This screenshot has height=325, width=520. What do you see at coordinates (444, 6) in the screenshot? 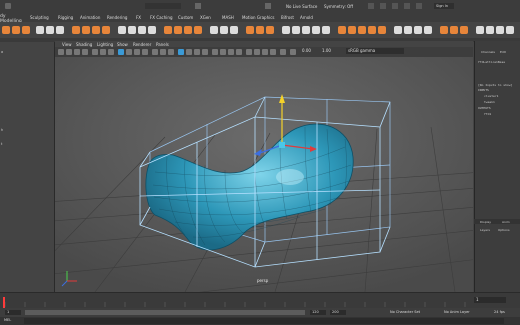
I see `sign-in-button: Sign In` at bounding box center [444, 6].